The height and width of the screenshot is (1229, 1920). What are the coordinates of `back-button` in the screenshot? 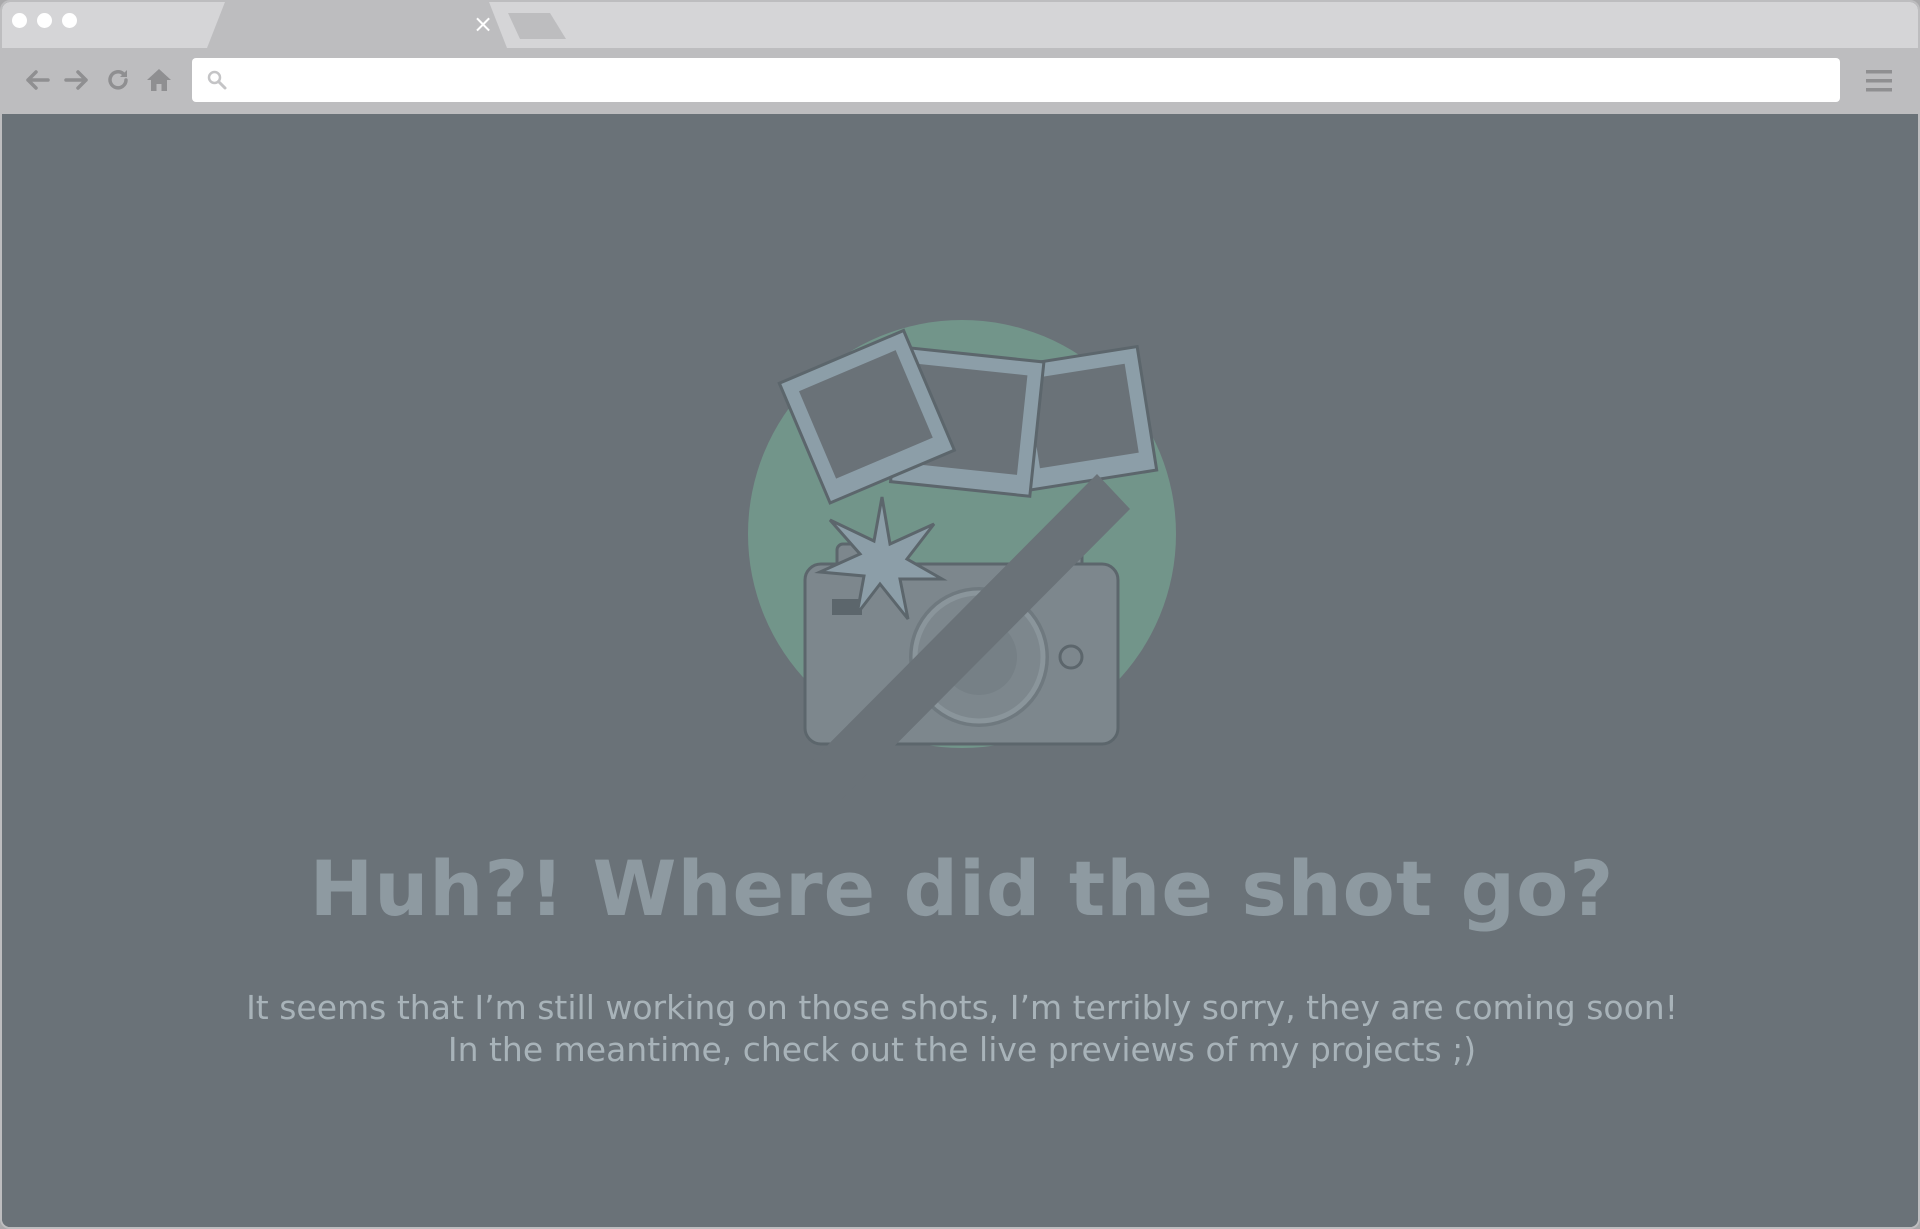 It's located at (37, 80).